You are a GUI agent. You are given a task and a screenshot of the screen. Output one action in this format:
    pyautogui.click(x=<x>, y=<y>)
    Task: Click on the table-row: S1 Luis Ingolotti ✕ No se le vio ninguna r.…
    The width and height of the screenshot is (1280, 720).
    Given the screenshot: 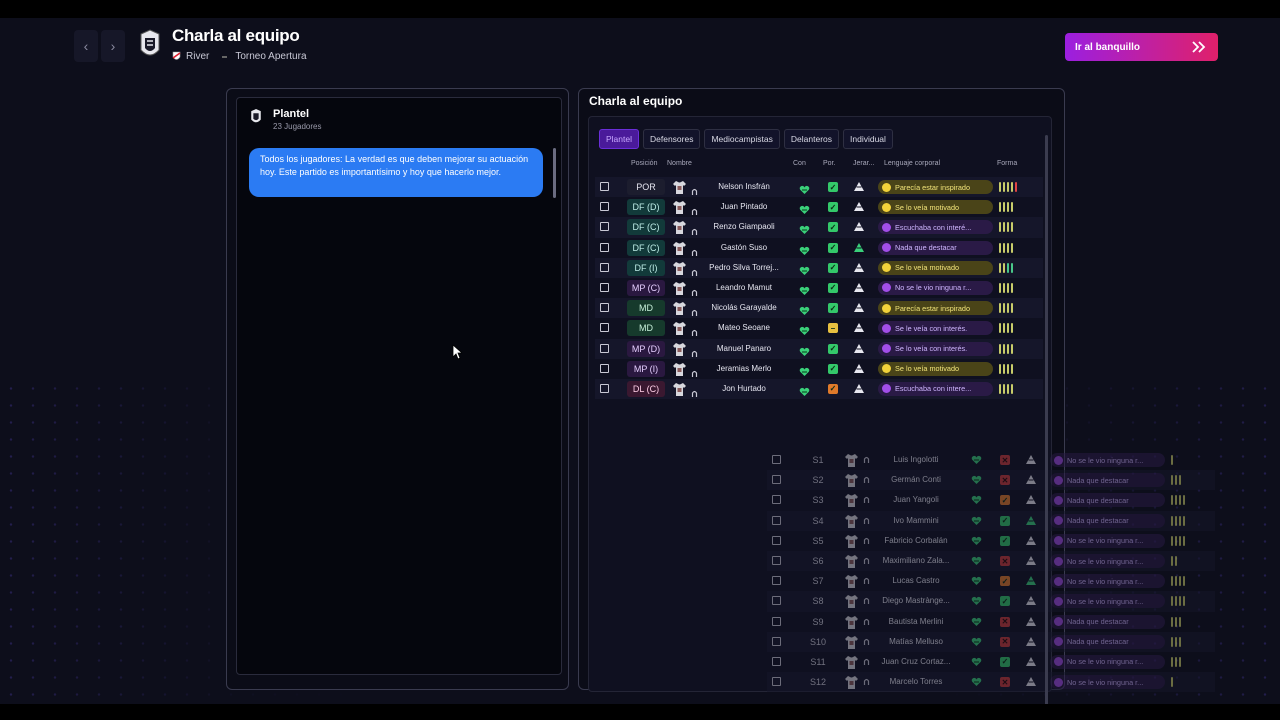 What is the action you would take?
    pyautogui.click(x=991, y=460)
    